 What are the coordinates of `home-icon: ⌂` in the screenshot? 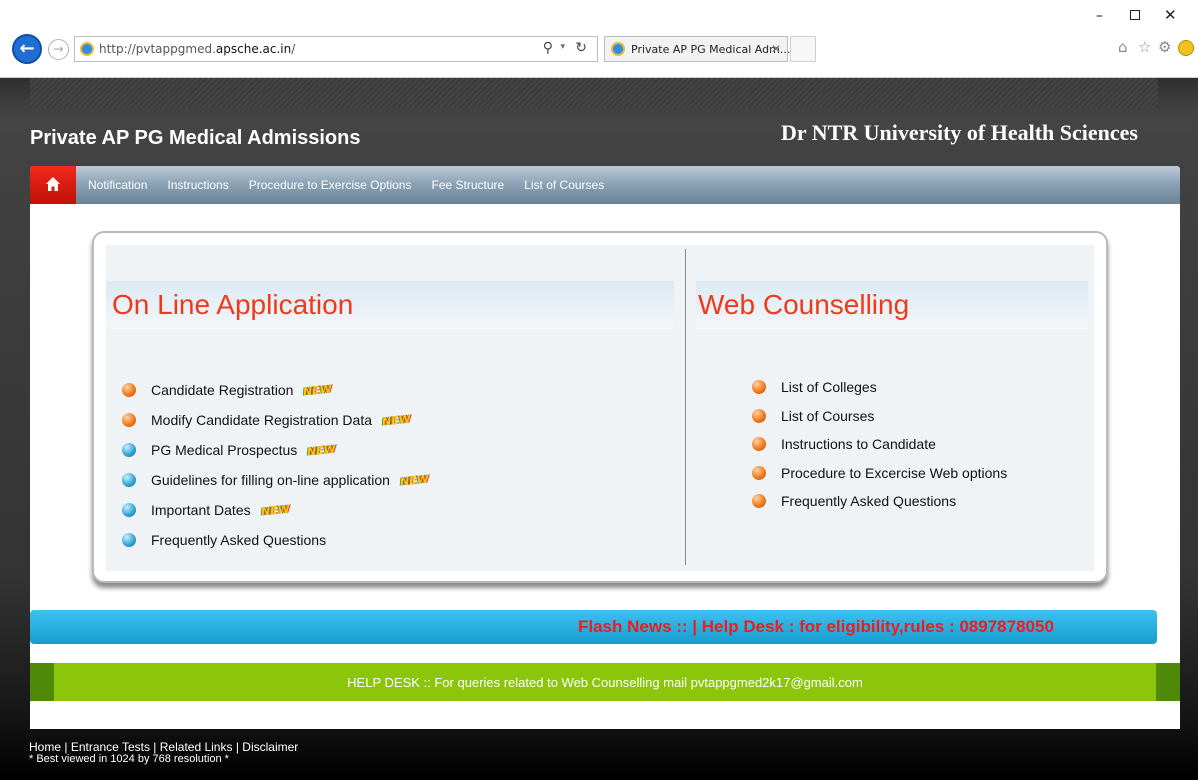 It's located at (1123, 47).